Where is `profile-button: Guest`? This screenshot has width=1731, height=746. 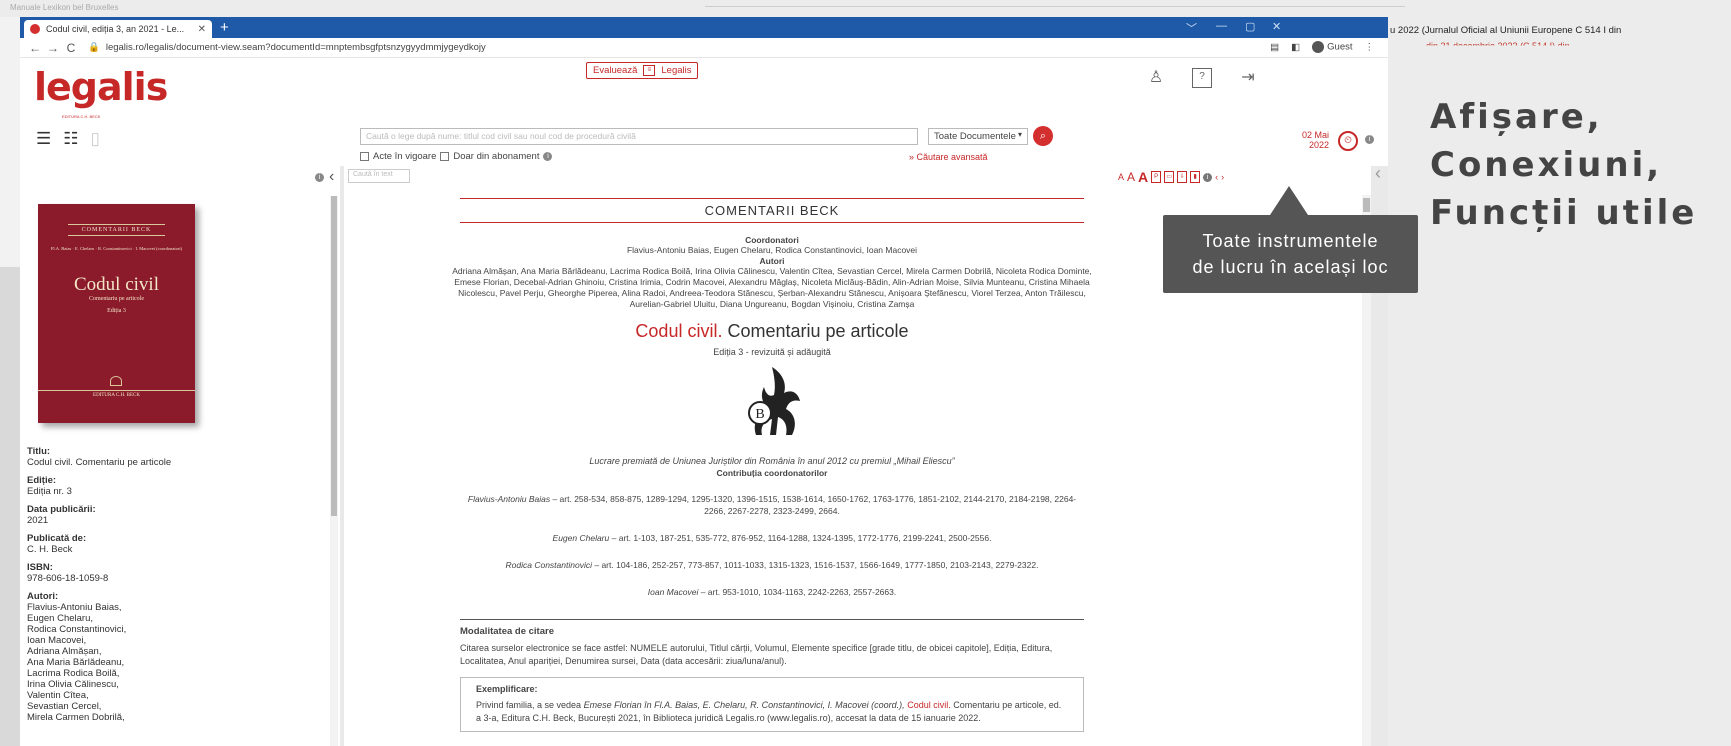
profile-button: Guest is located at coordinates (1332, 47).